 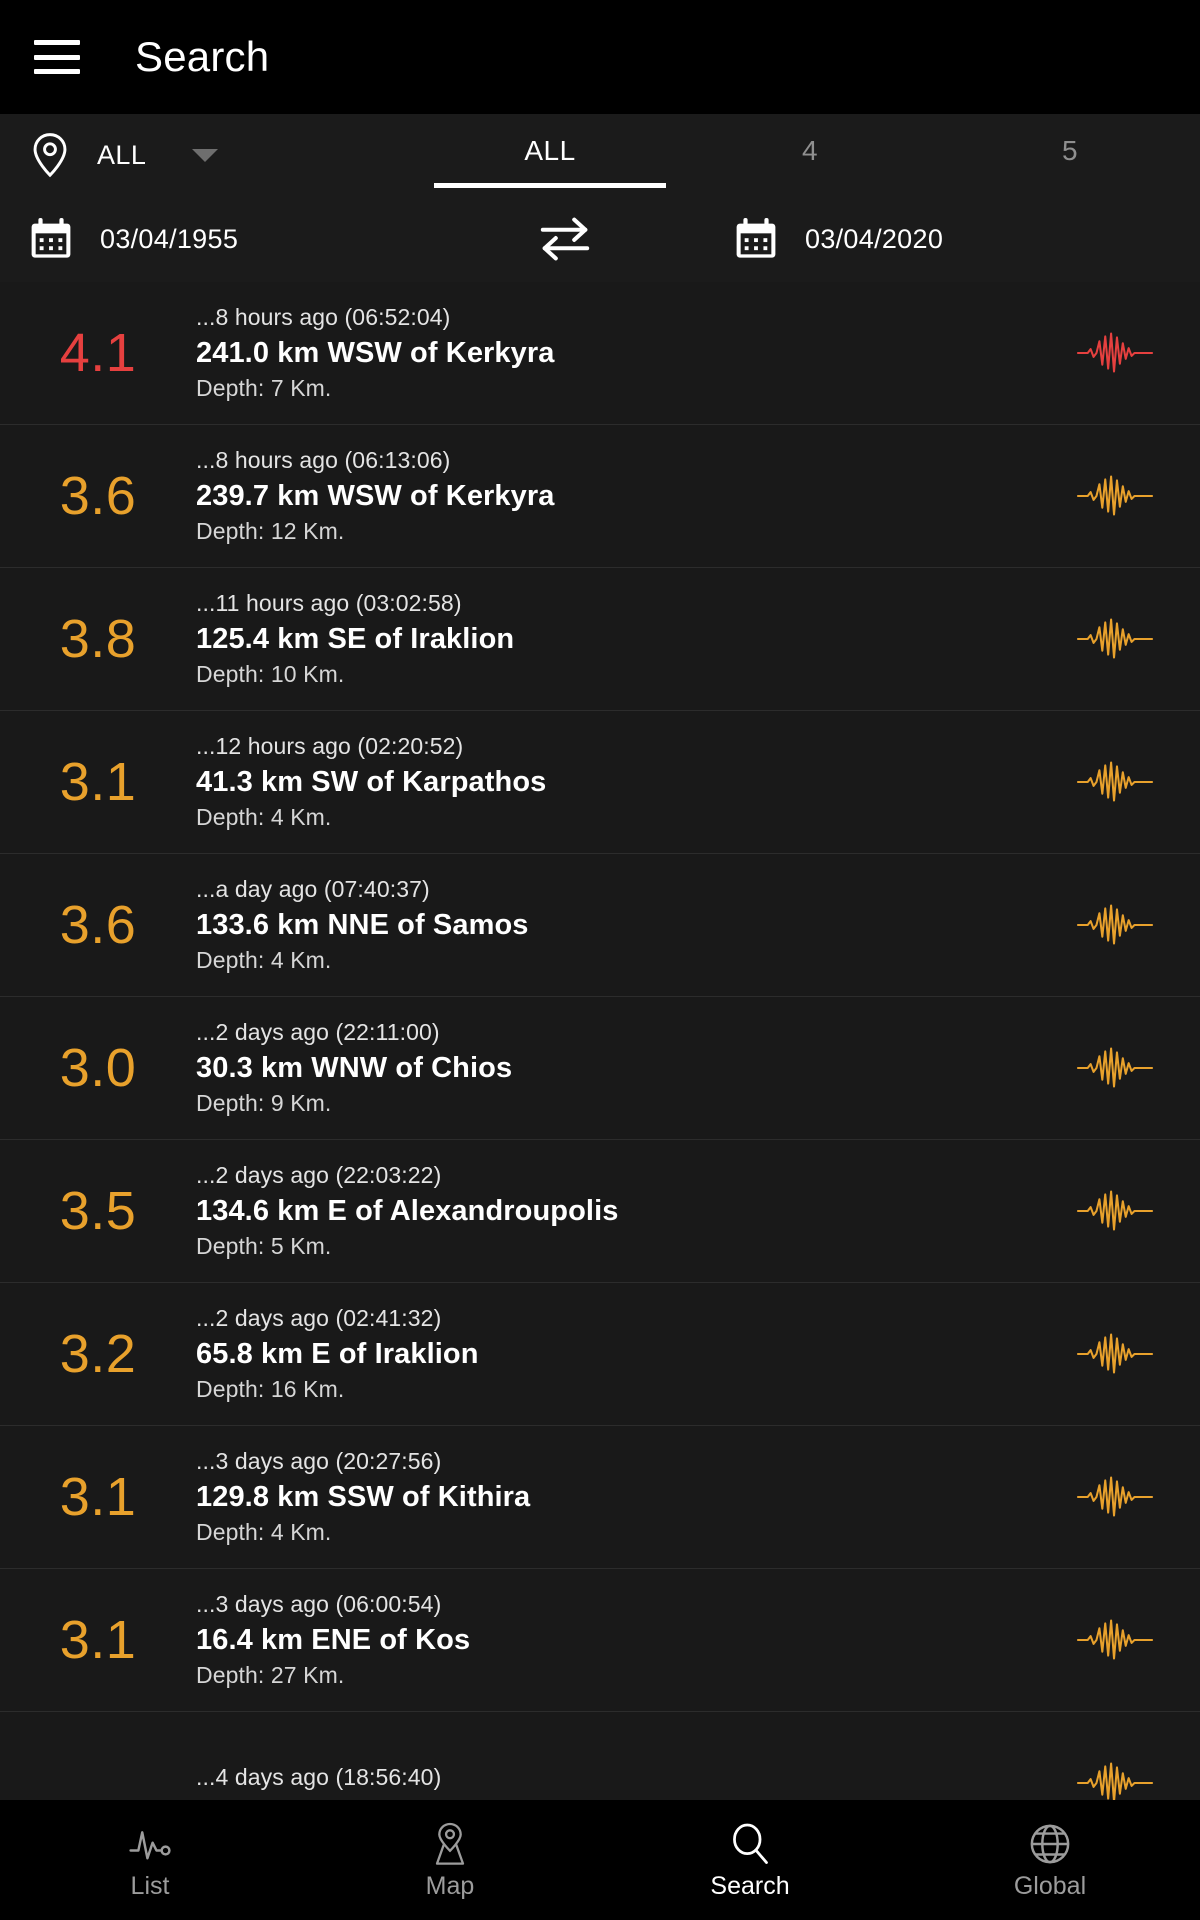 What do you see at coordinates (270, 1389) in the screenshot?
I see `quake-depth: Depth: 16 Km.` at bounding box center [270, 1389].